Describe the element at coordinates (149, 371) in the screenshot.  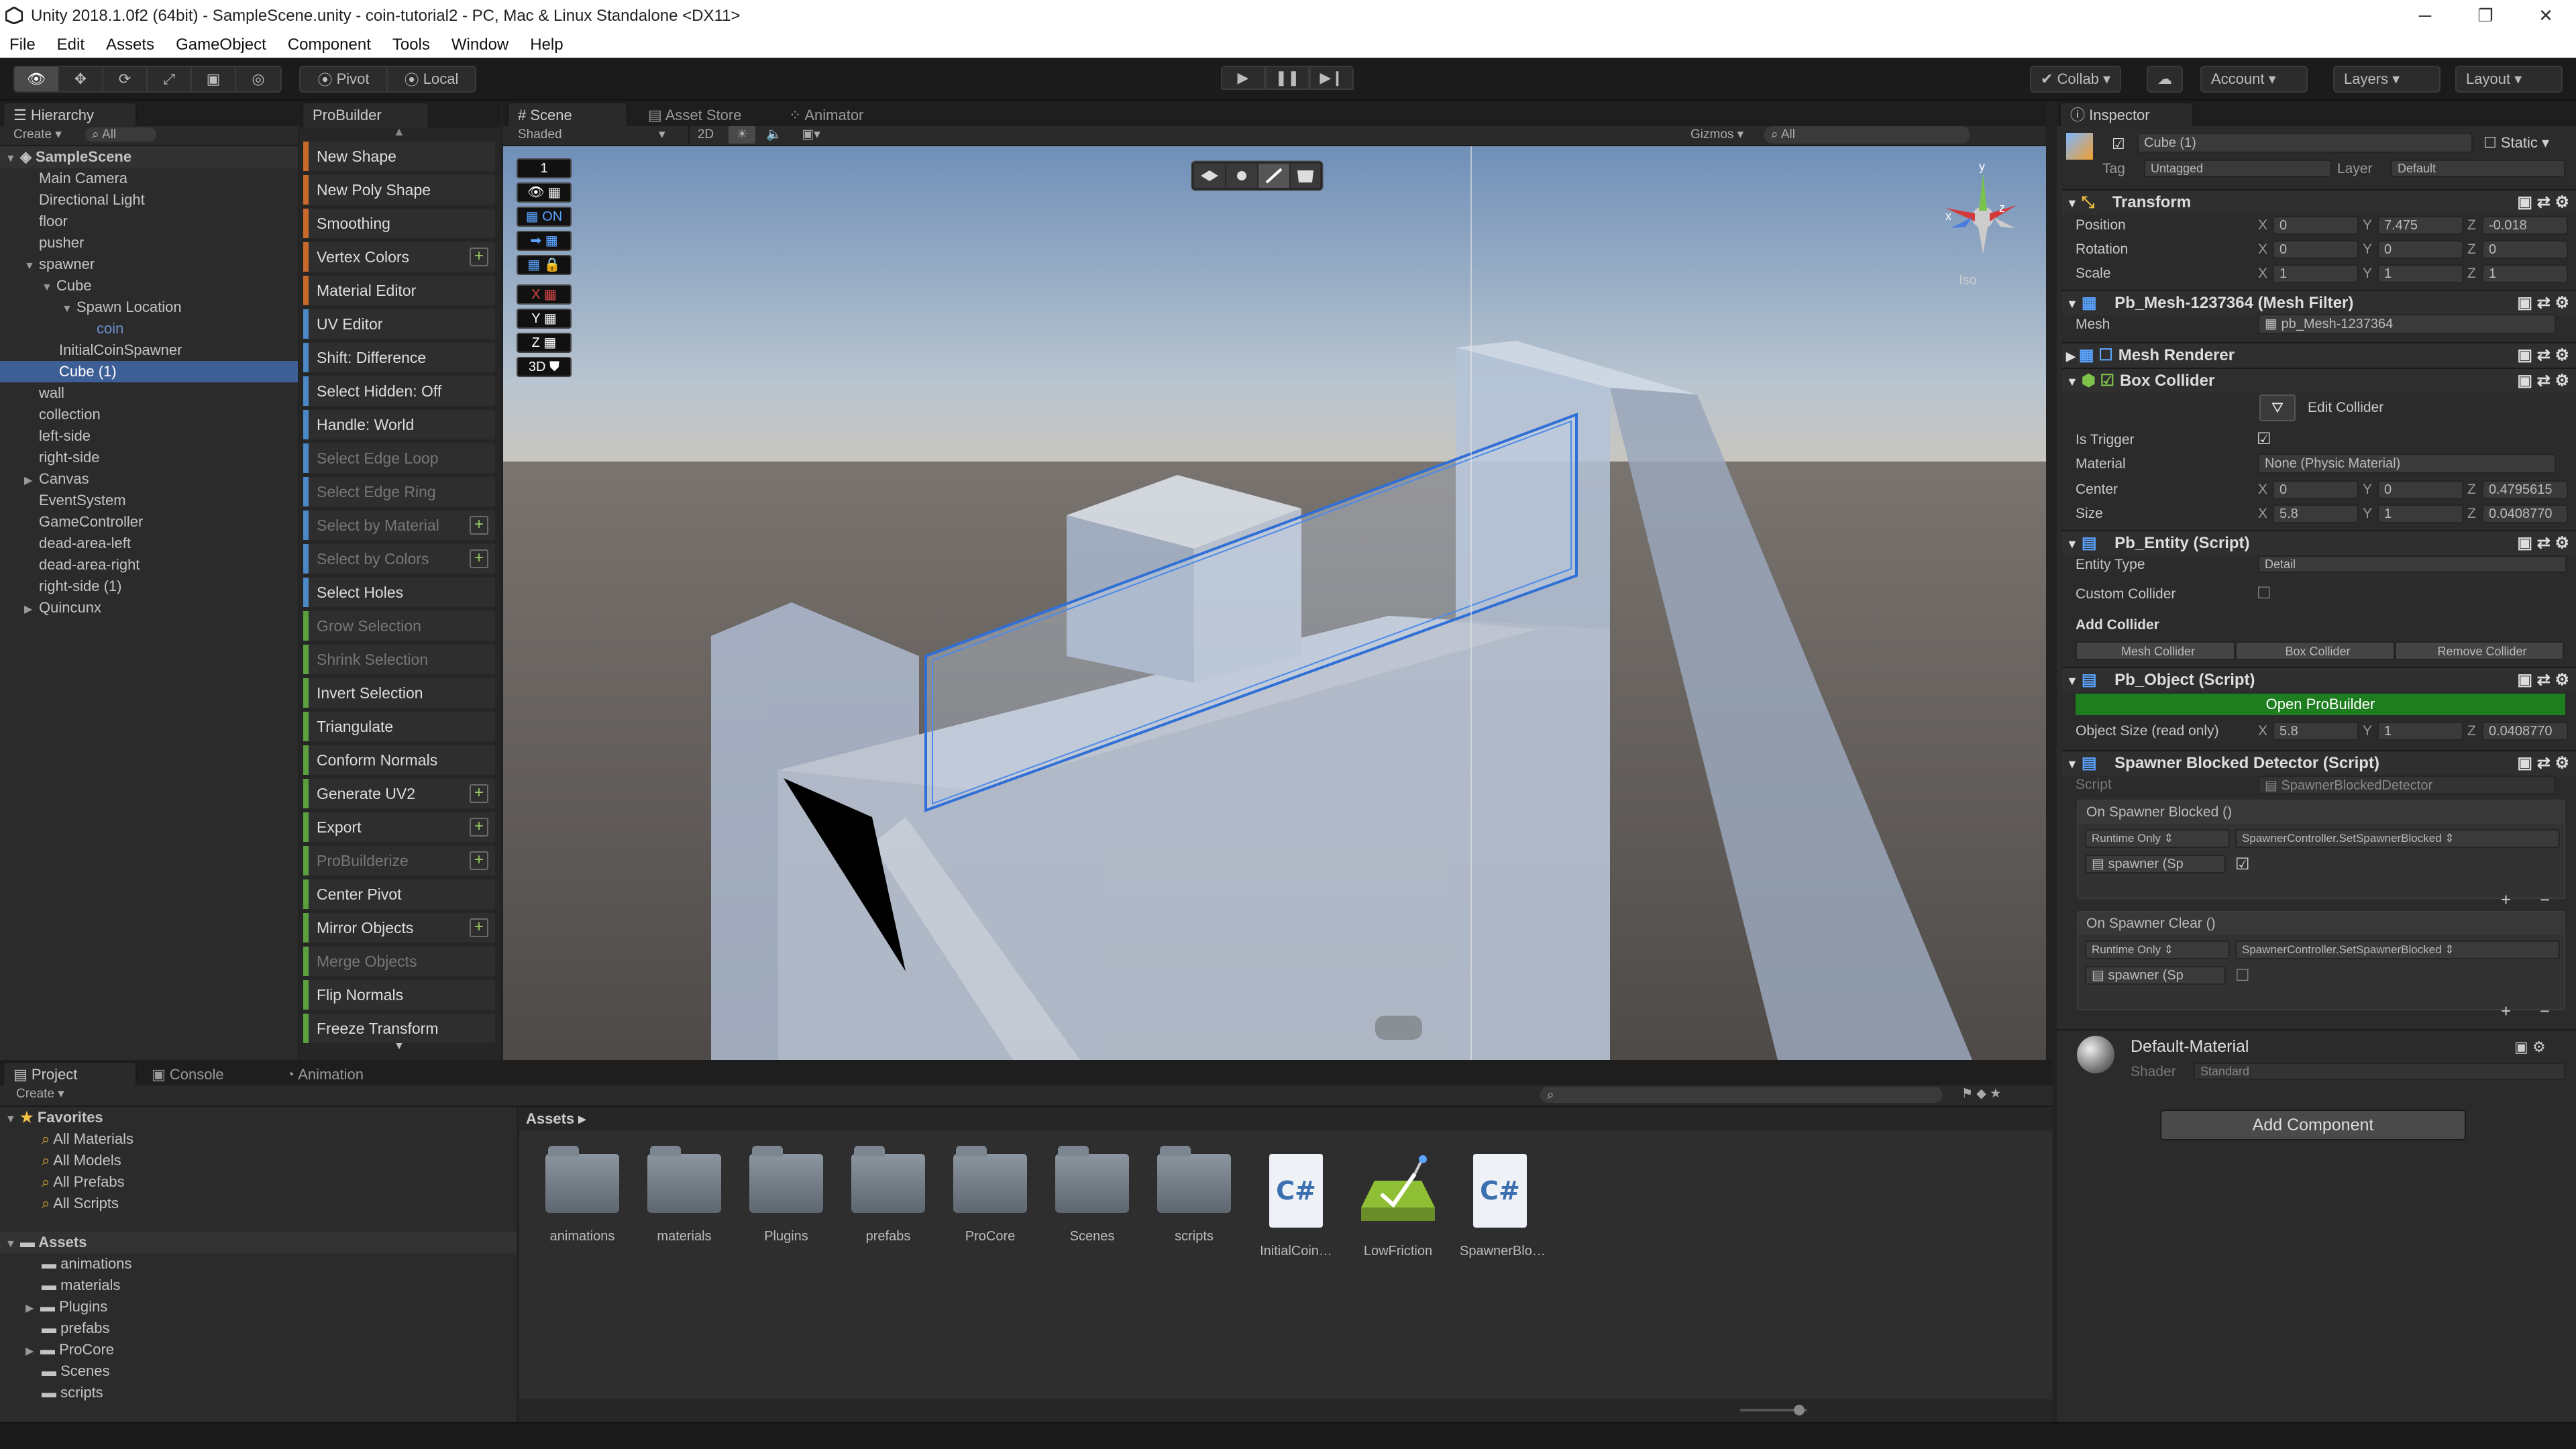
I see `hierarchy-item-selected: Cube (1)` at that location.